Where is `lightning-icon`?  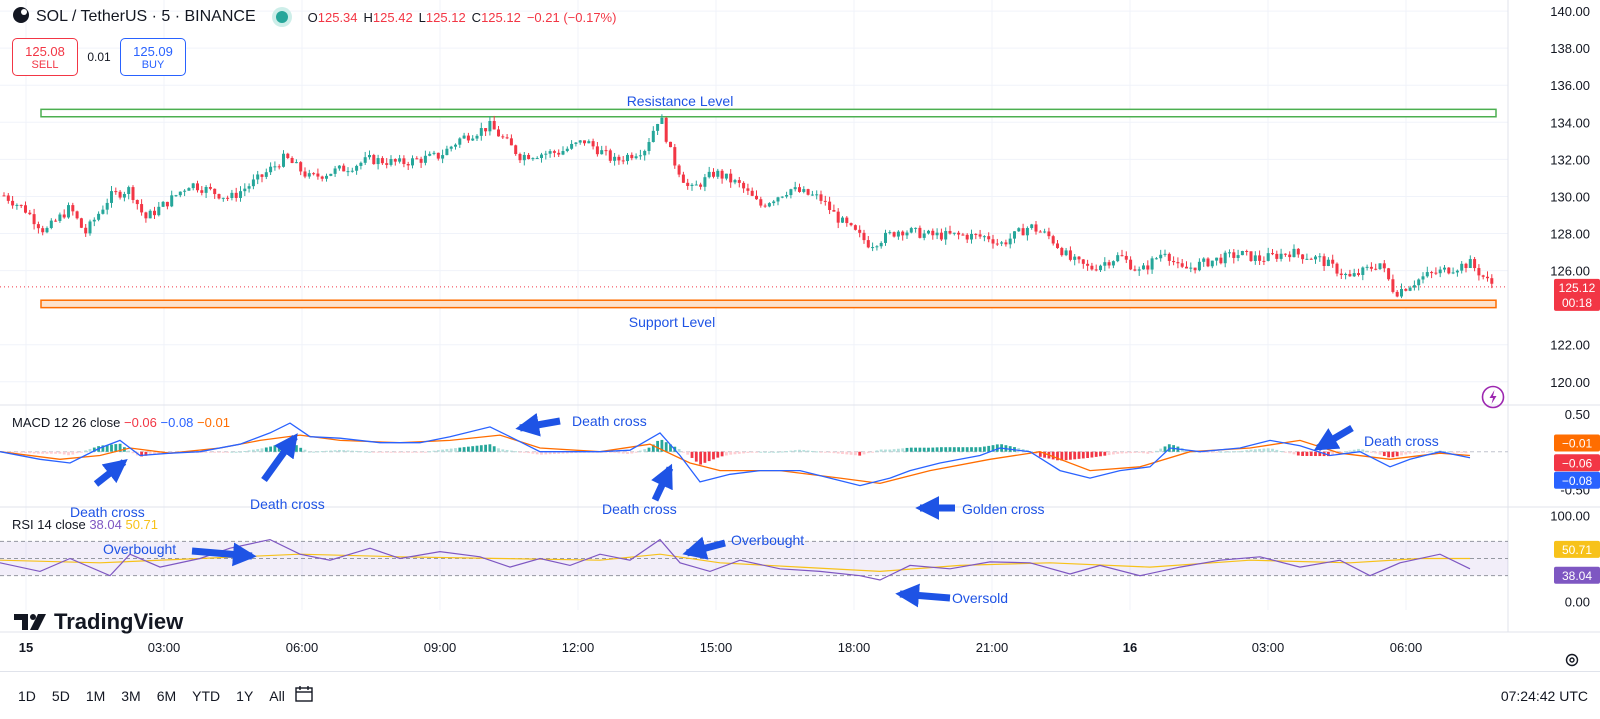
lightning-icon is located at coordinates (1493, 397).